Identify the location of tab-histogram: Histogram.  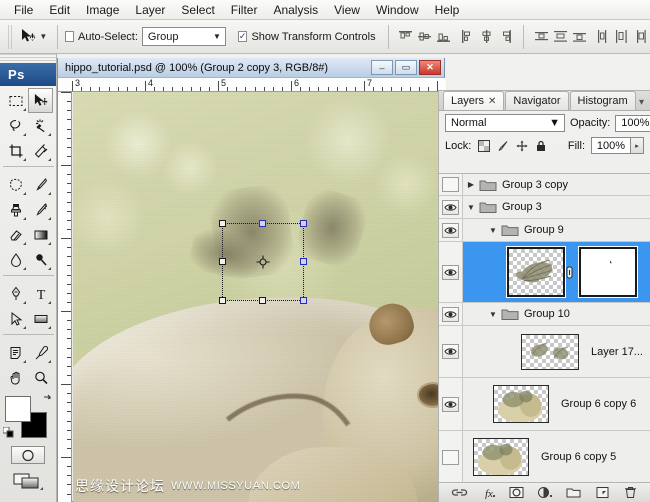
(602, 100).